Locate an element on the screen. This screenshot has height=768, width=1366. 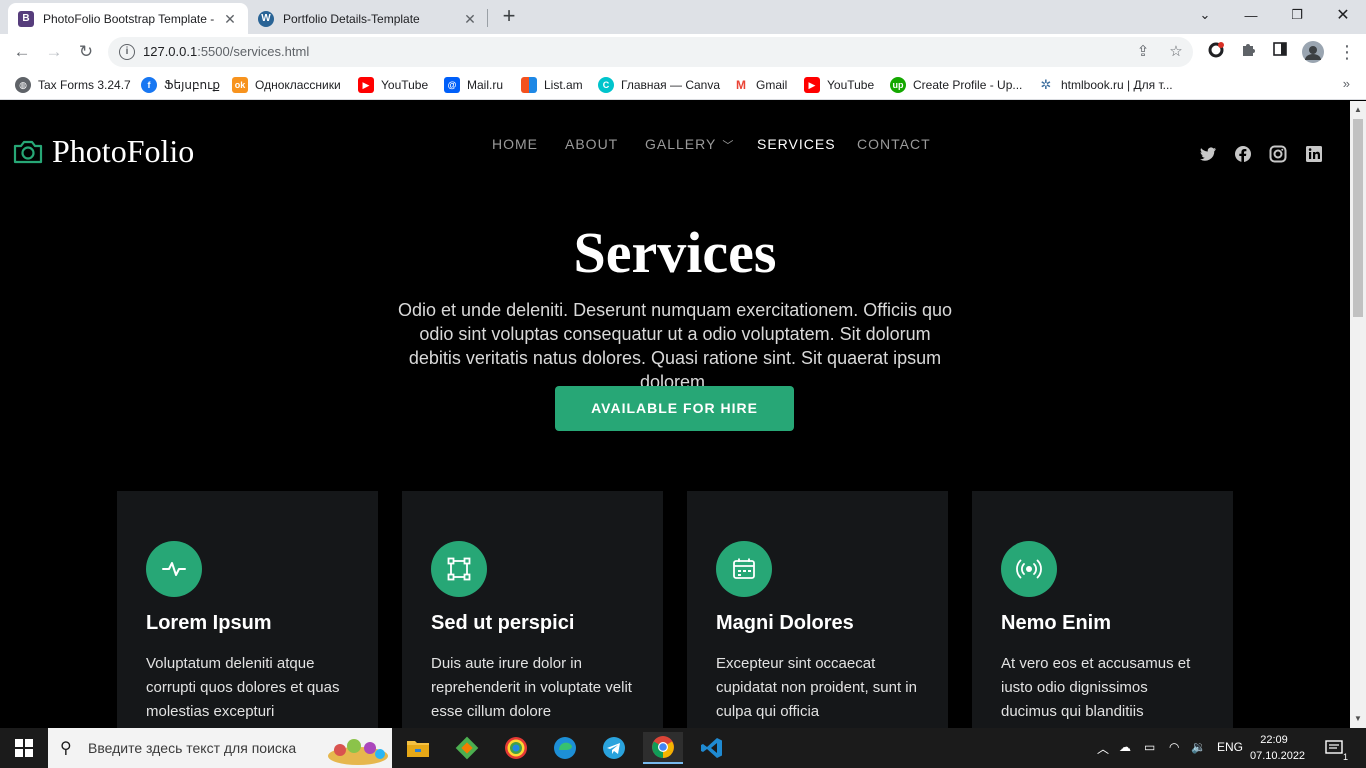
new-tab-button: + is located at coordinates (509, 16).